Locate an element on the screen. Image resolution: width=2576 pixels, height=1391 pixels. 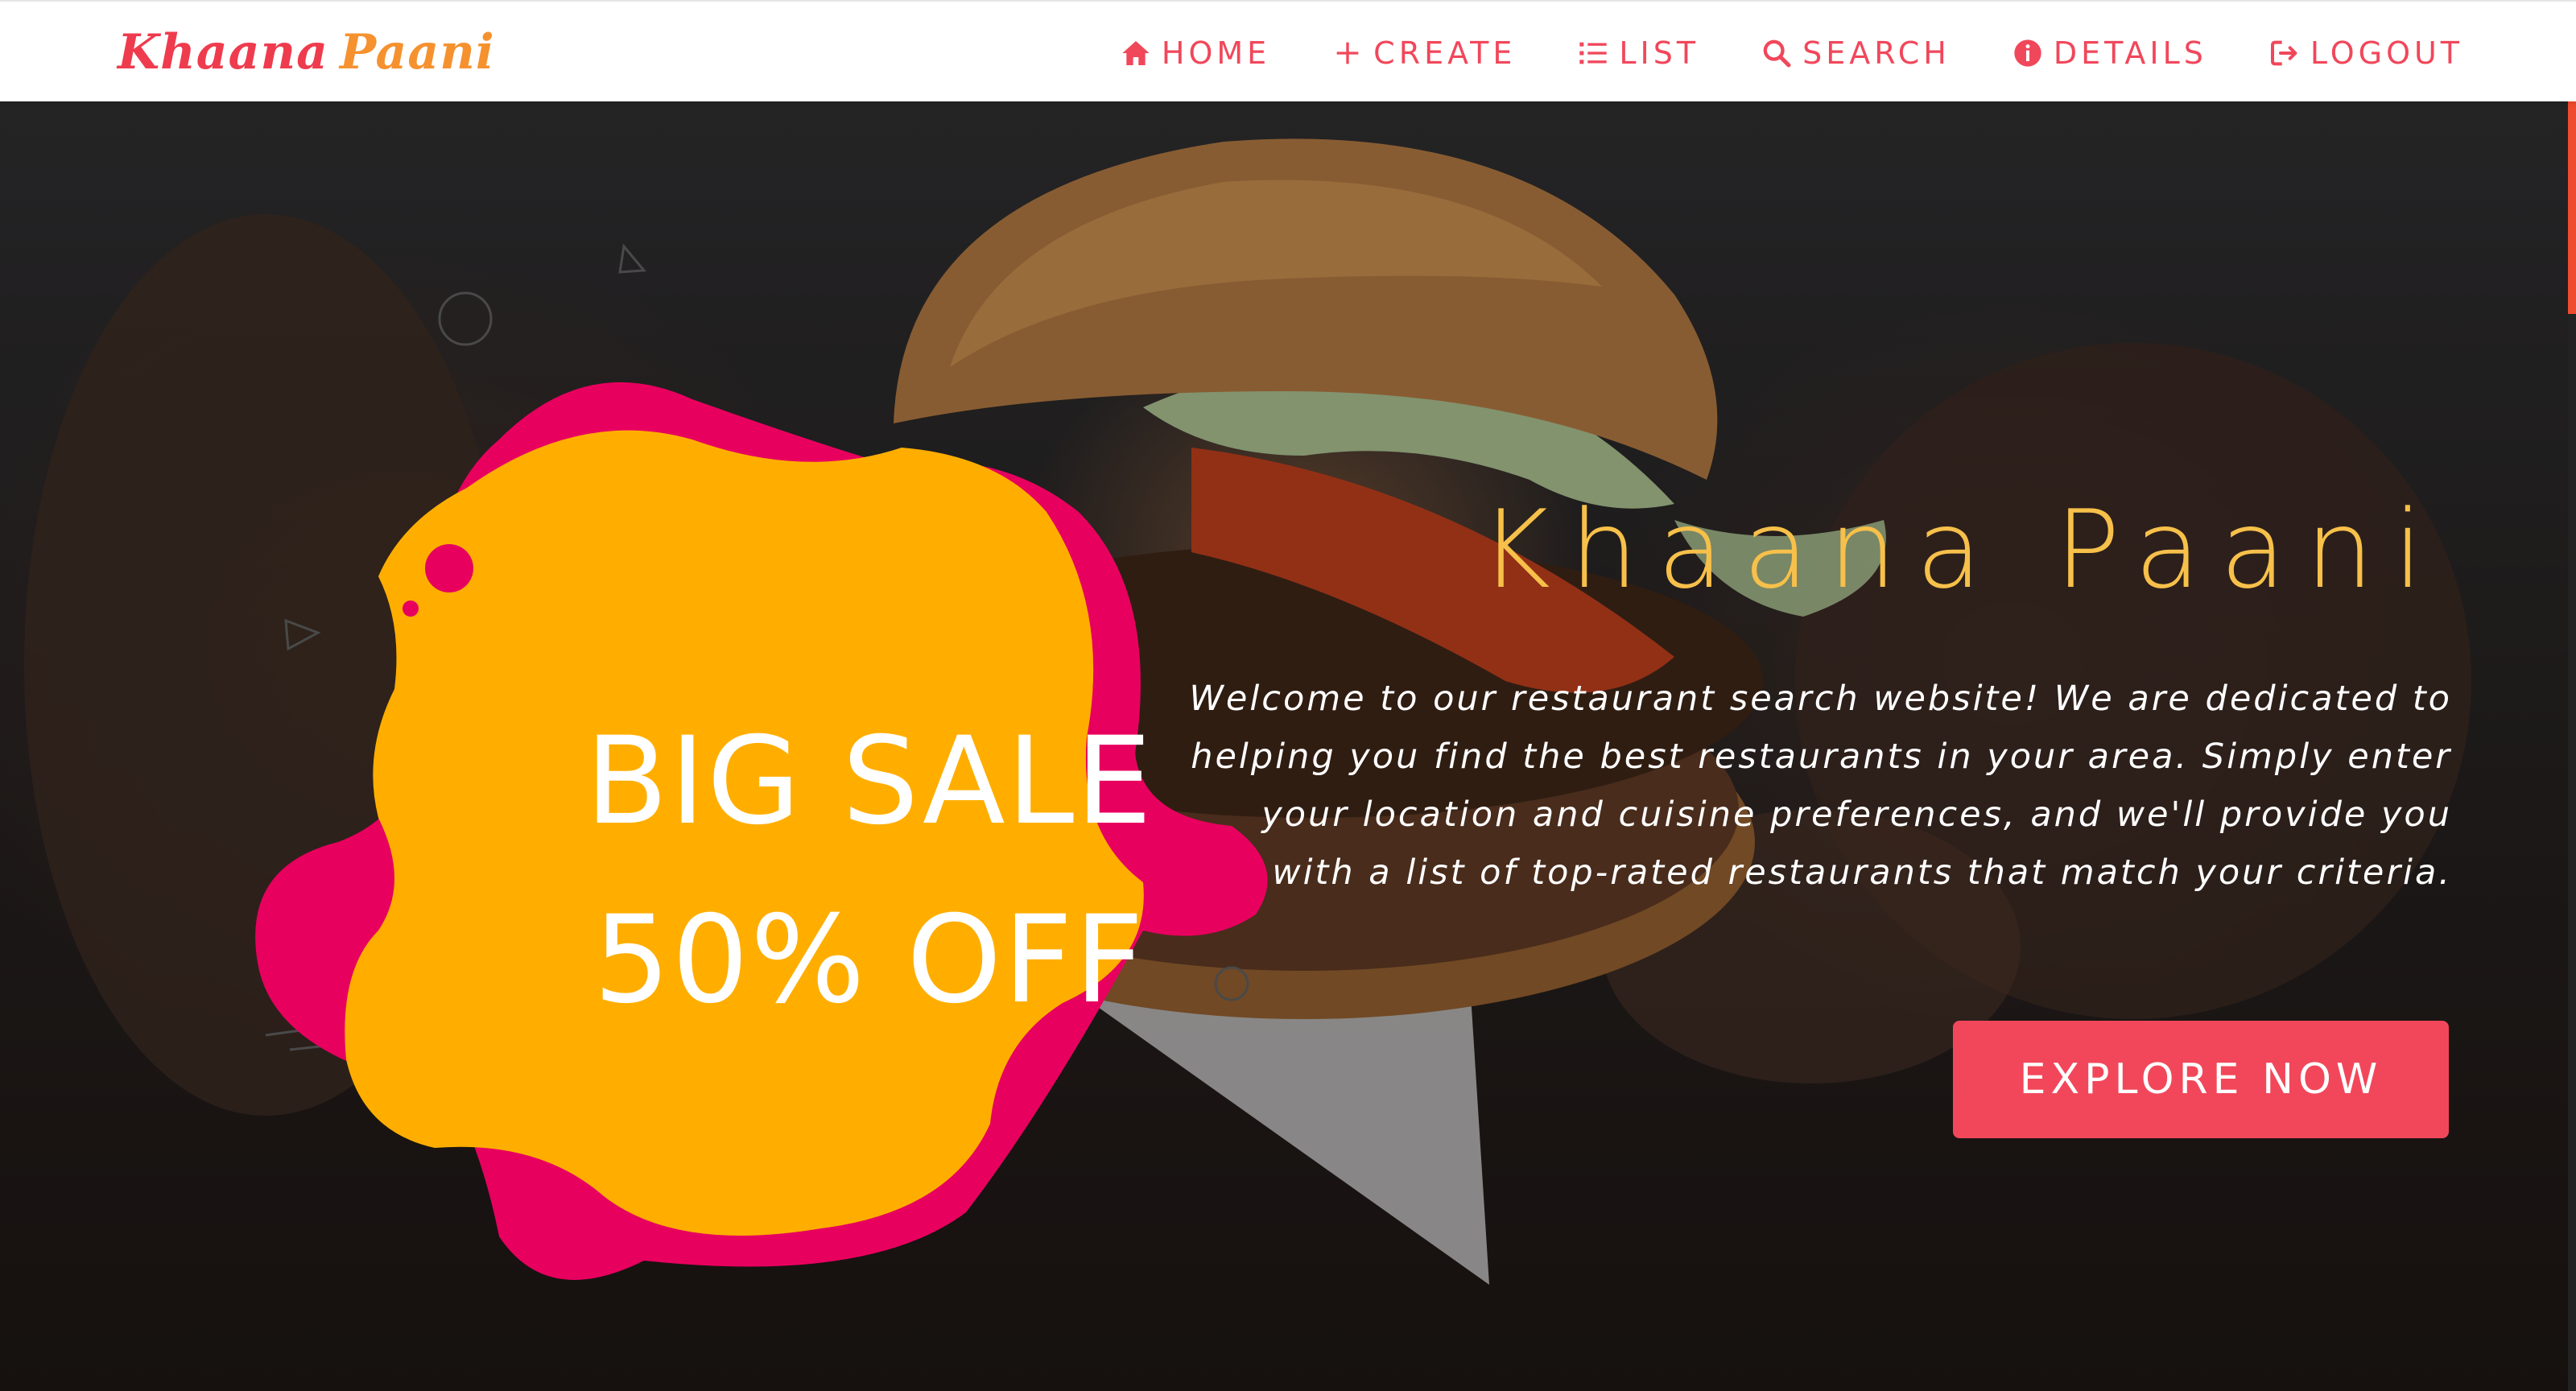
nav-logout: LOGOUT is located at coordinates (2365, 53).